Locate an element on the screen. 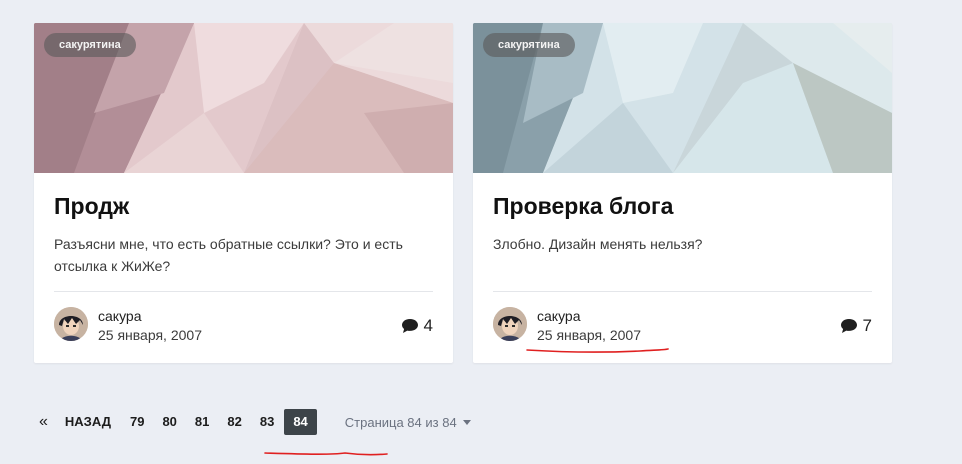  caret-down-icon is located at coordinates (466, 422).